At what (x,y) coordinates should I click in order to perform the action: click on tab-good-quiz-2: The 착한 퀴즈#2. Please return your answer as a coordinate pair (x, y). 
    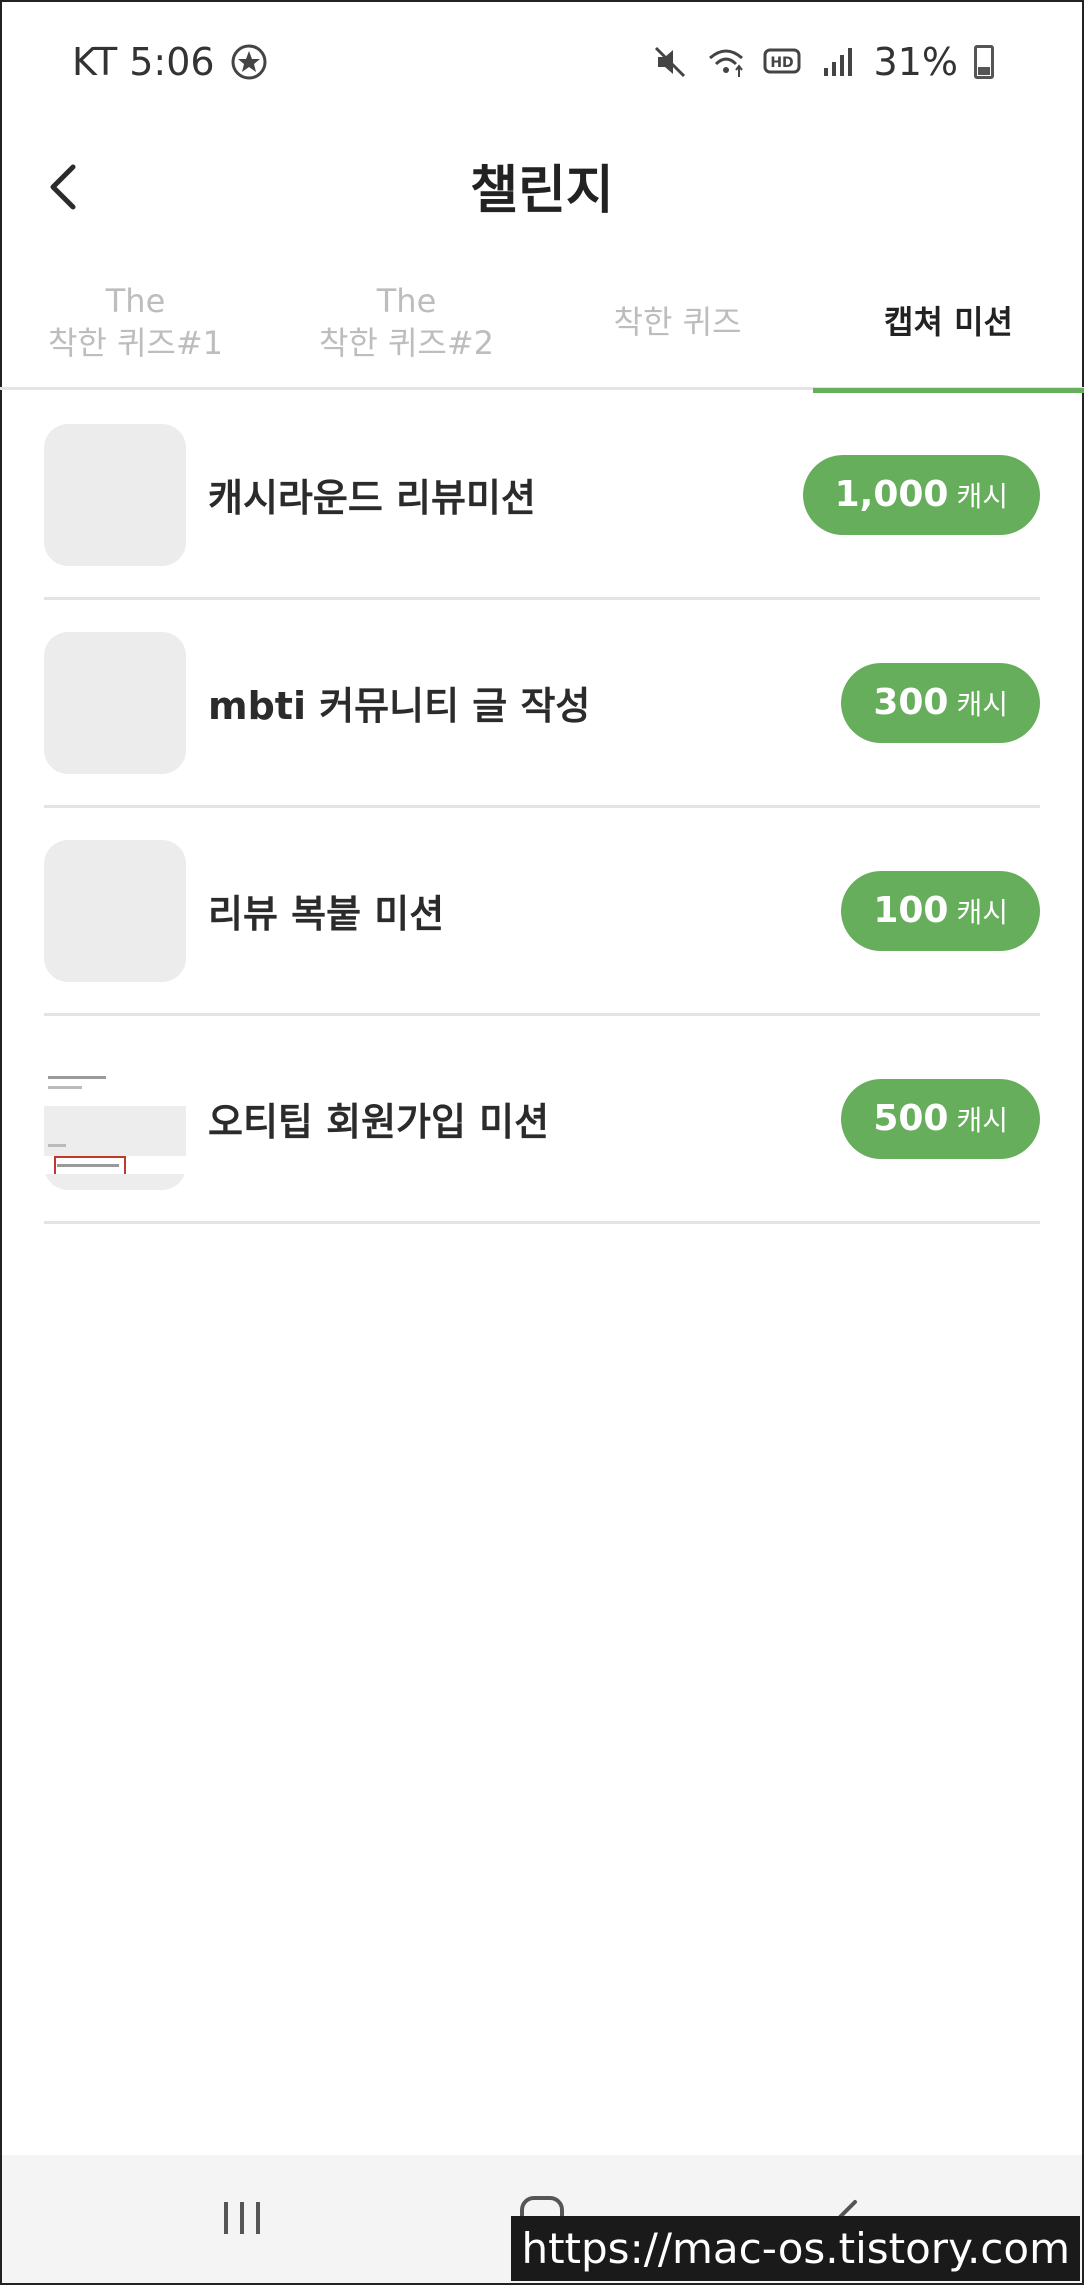
    Looking at the image, I should click on (406, 322).